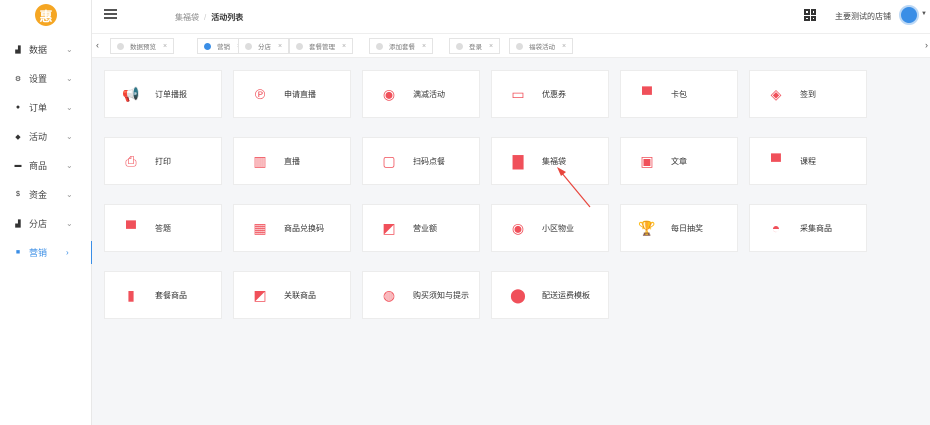  I want to click on activity-card: ▭ 优惠券, so click(550, 94).